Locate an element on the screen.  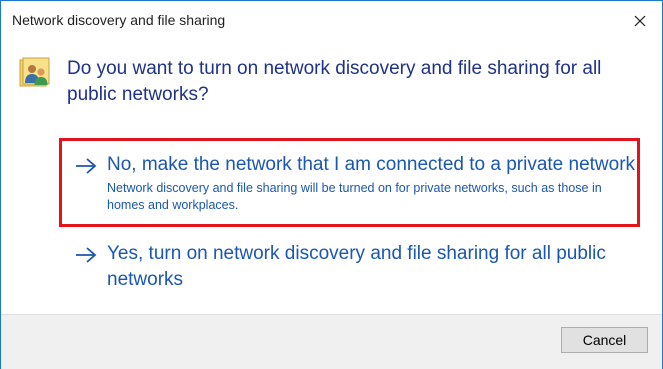
close-icon is located at coordinates (640, 20).